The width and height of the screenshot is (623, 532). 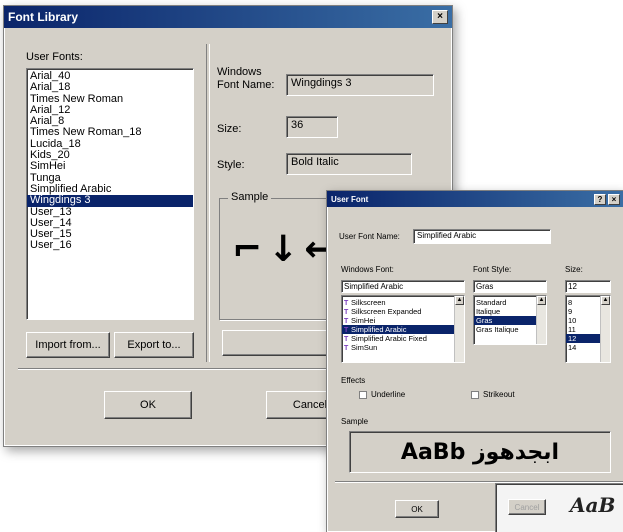 What do you see at coordinates (43, 17) in the screenshot?
I see `font-library-title: Font Library` at bounding box center [43, 17].